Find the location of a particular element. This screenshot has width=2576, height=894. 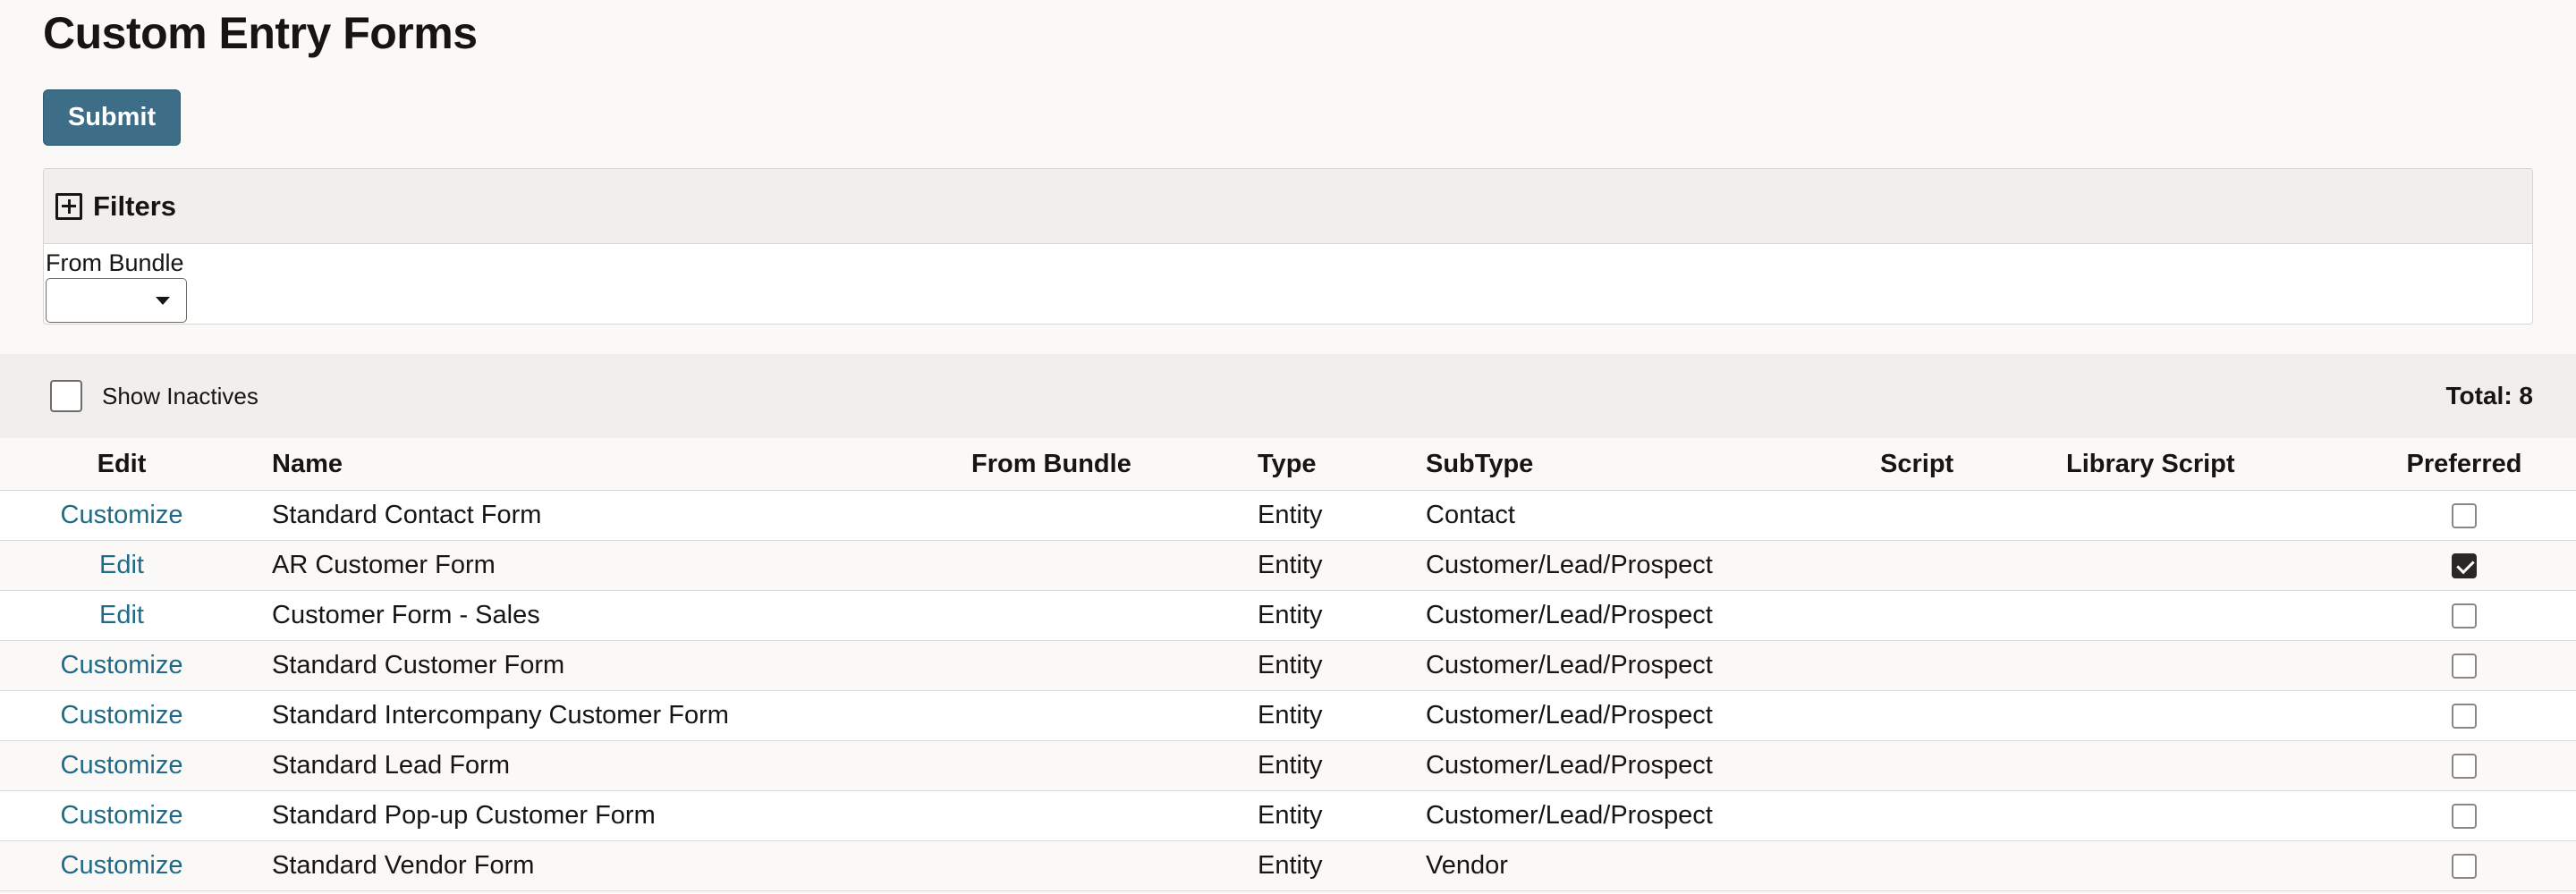

column-header-library-script: Library Script is located at coordinates (2216, 464).